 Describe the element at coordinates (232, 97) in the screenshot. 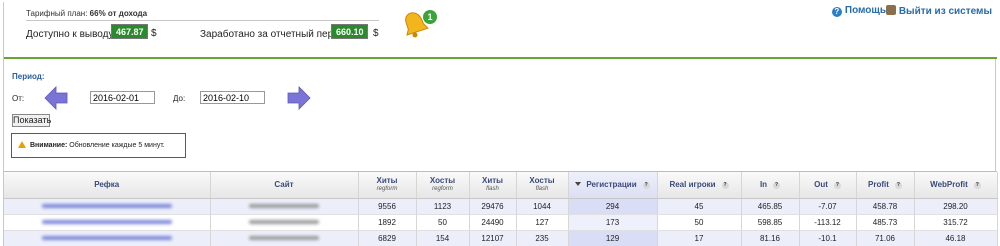

I see `date-to-input` at that location.